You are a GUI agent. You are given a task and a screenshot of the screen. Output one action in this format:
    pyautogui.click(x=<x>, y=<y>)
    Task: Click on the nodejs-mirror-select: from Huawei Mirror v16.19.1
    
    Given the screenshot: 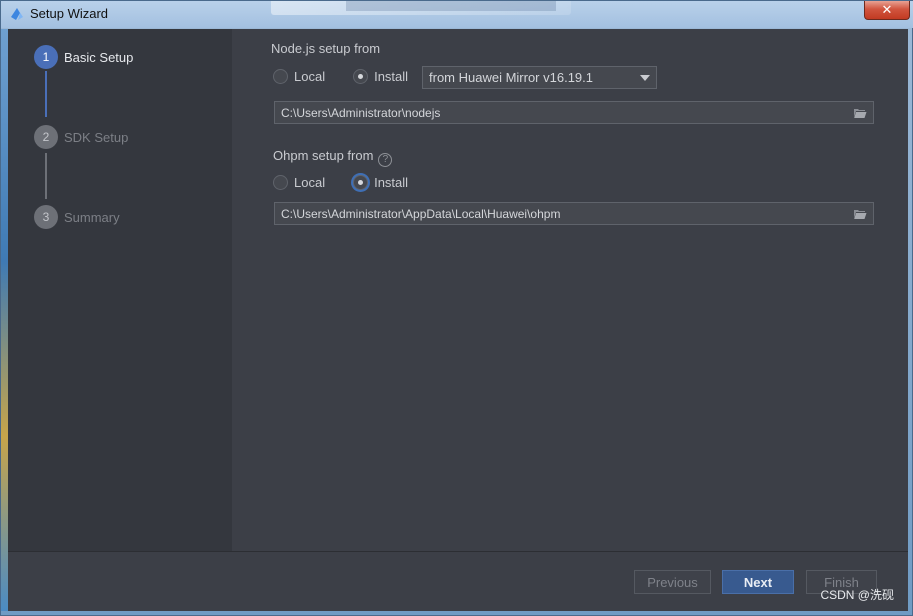 What is the action you would take?
    pyautogui.click(x=539, y=77)
    